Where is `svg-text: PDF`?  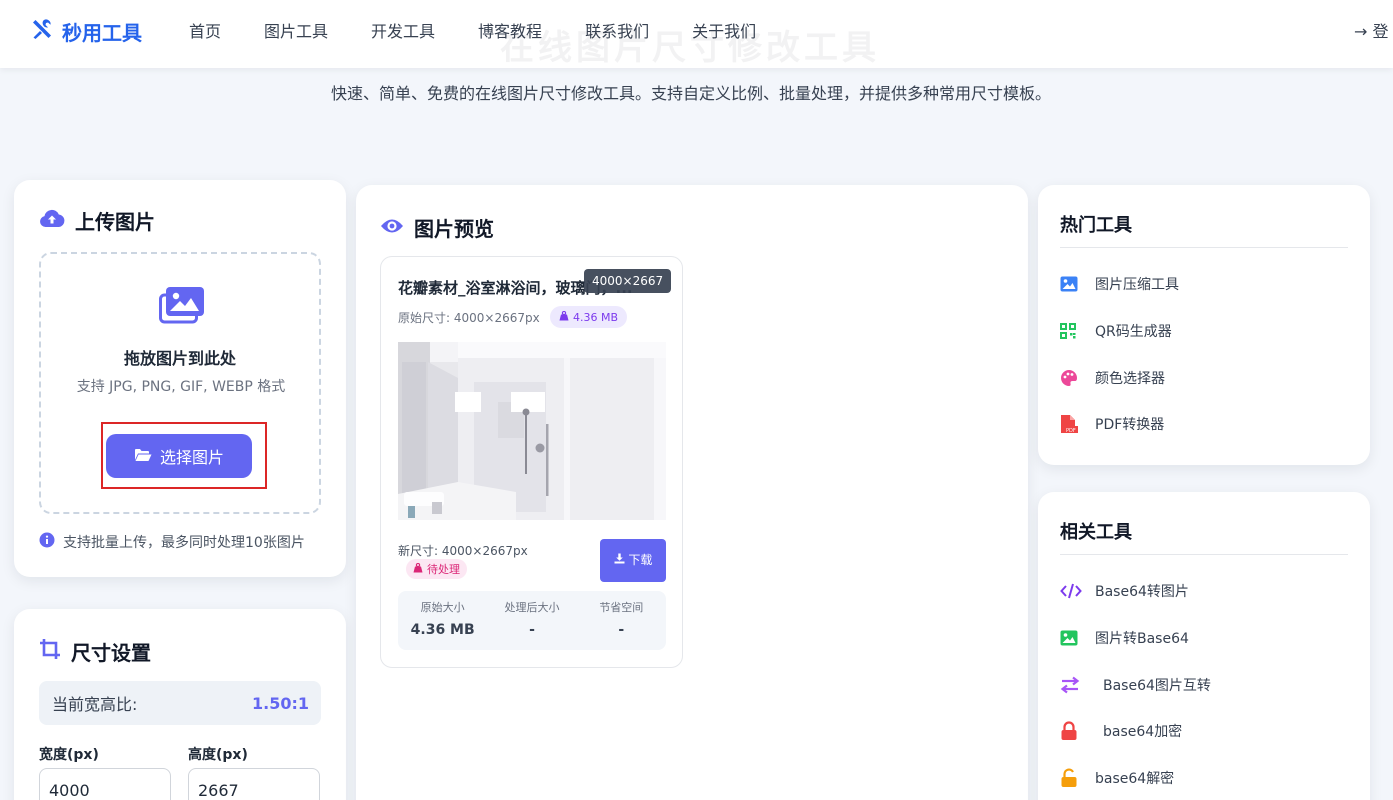 svg-text: PDF is located at coordinates (1071, 431).